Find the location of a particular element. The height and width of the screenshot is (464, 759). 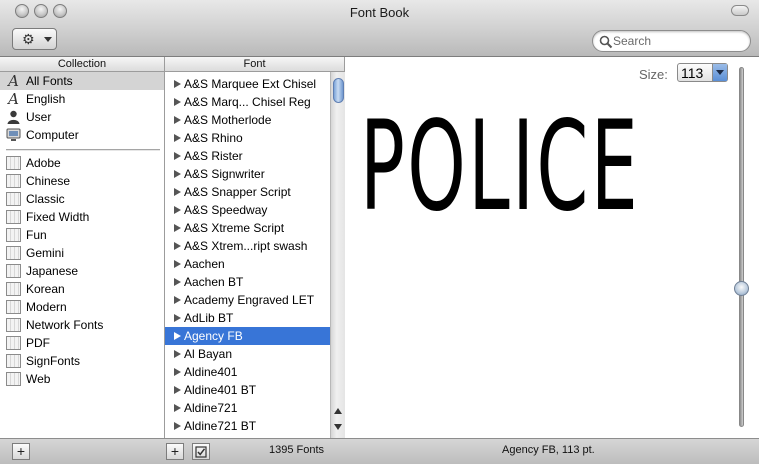

collection-item-label: Classic is located at coordinates (45, 199).